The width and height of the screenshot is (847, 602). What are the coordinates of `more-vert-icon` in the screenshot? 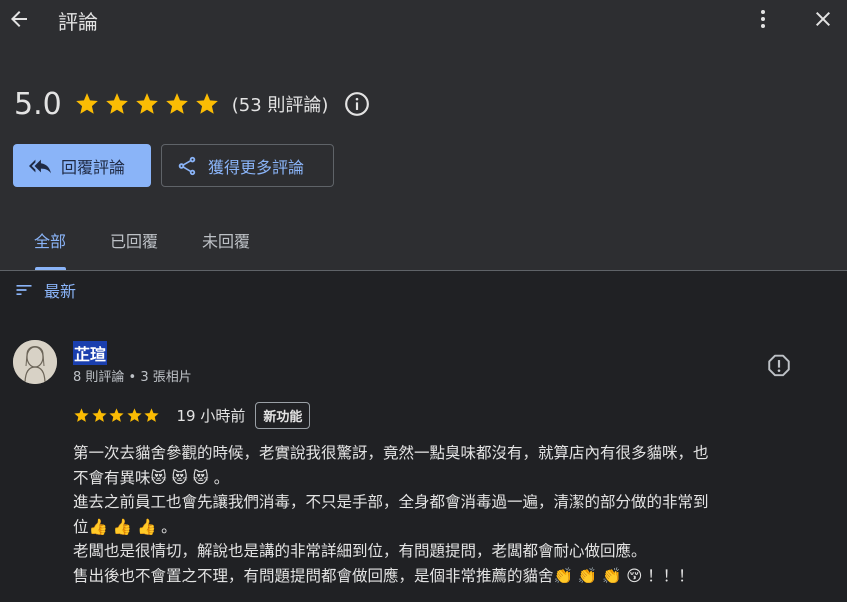 It's located at (763, 19).